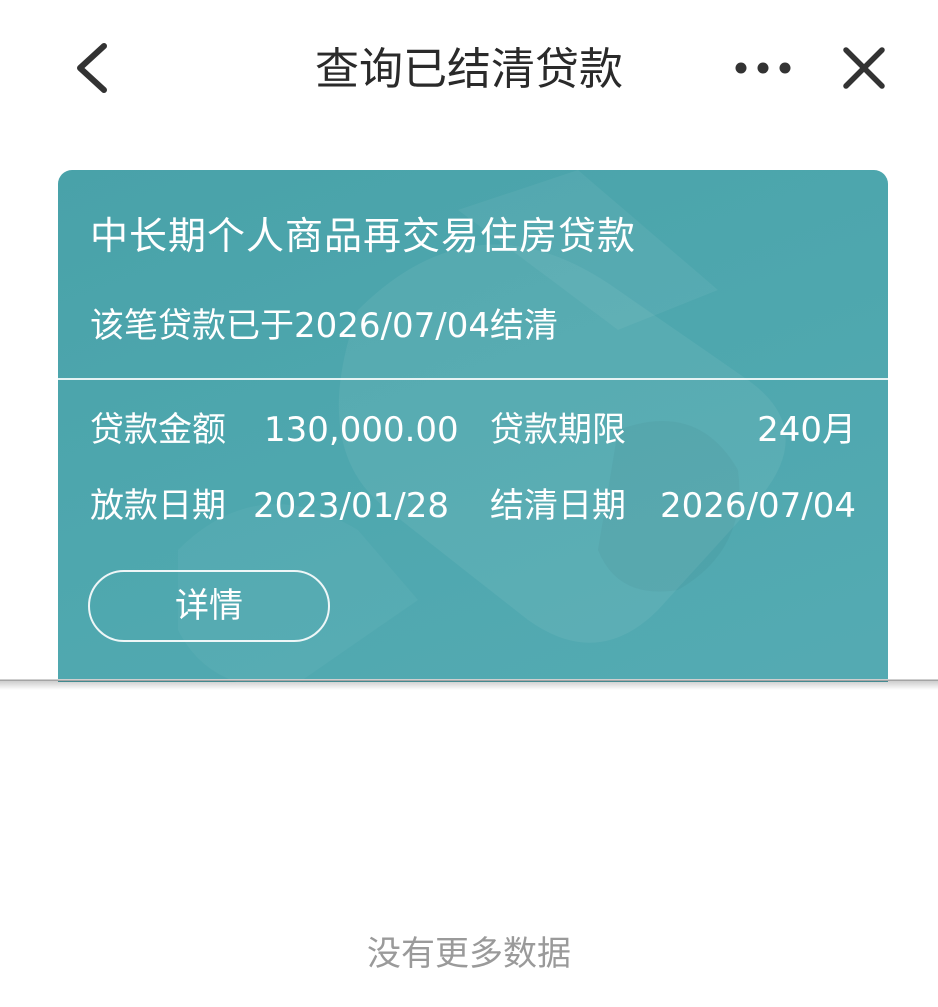  I want to click on close-button, so click(864, 68).